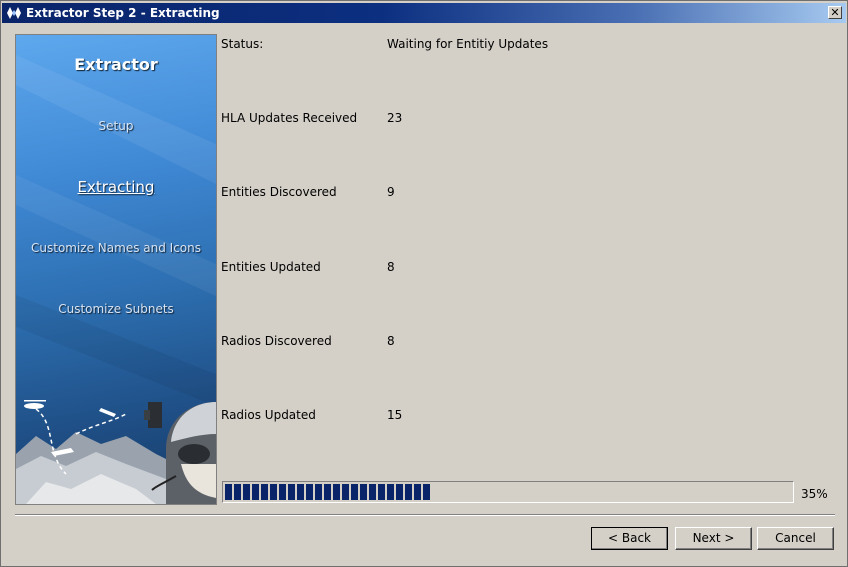 The width and height of the screenshot is (848, 567). I want to click on entities-updated-value: 8, so click(391, 267).